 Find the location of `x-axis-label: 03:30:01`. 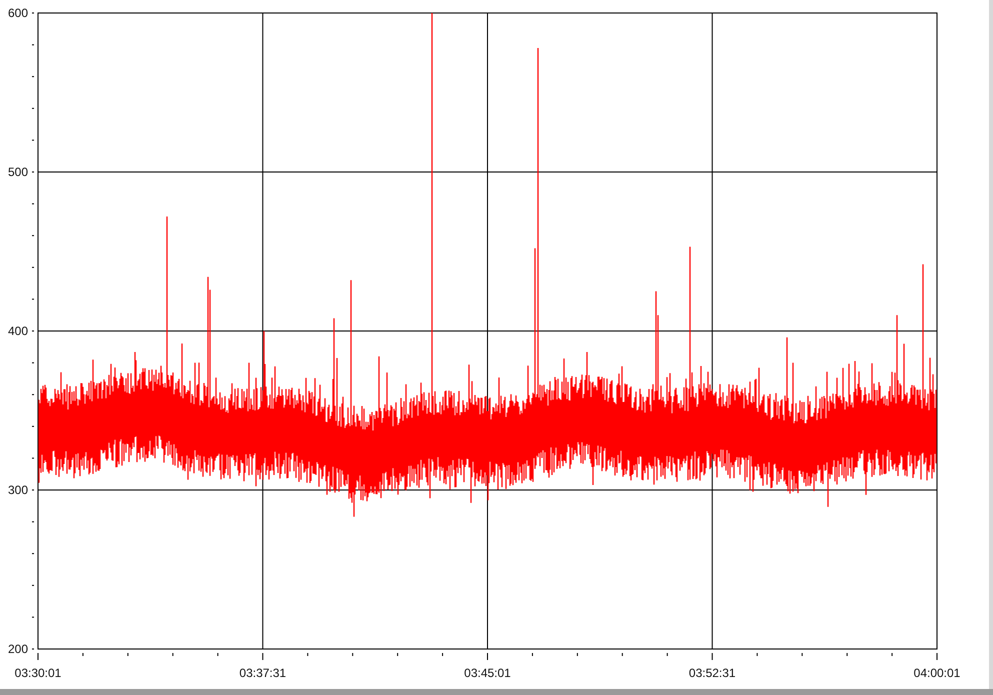

x-axis-label: 03:30:01 is located at coordinates (38, 673).